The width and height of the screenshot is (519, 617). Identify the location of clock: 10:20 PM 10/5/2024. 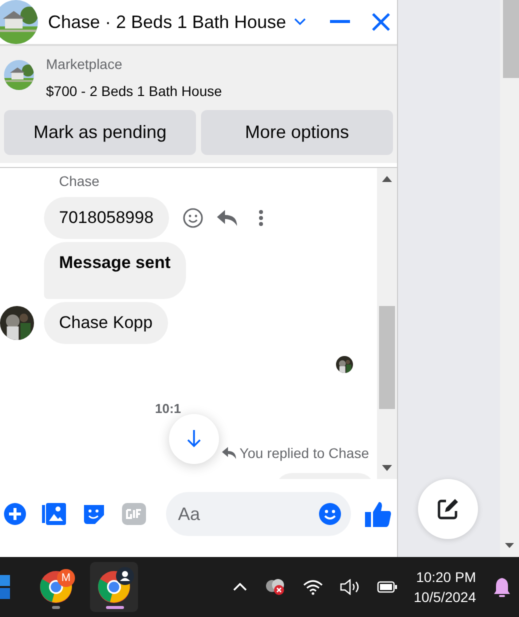
(445, 587).